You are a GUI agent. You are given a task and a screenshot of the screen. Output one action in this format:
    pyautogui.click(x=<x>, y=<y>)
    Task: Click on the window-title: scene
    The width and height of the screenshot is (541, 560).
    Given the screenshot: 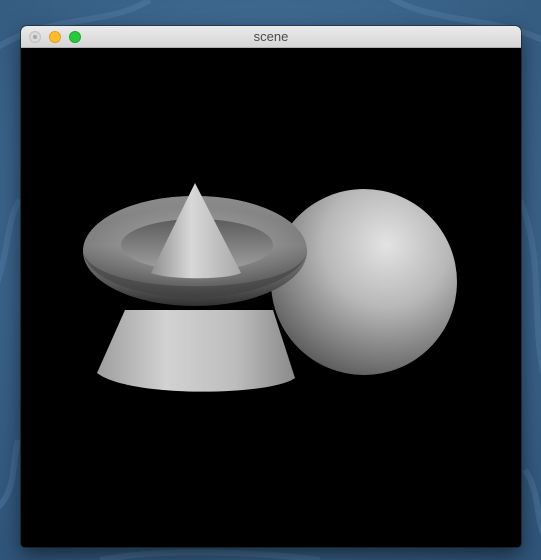 What is the action you would take?
    pyautogui.click(x=271, y=36)
    